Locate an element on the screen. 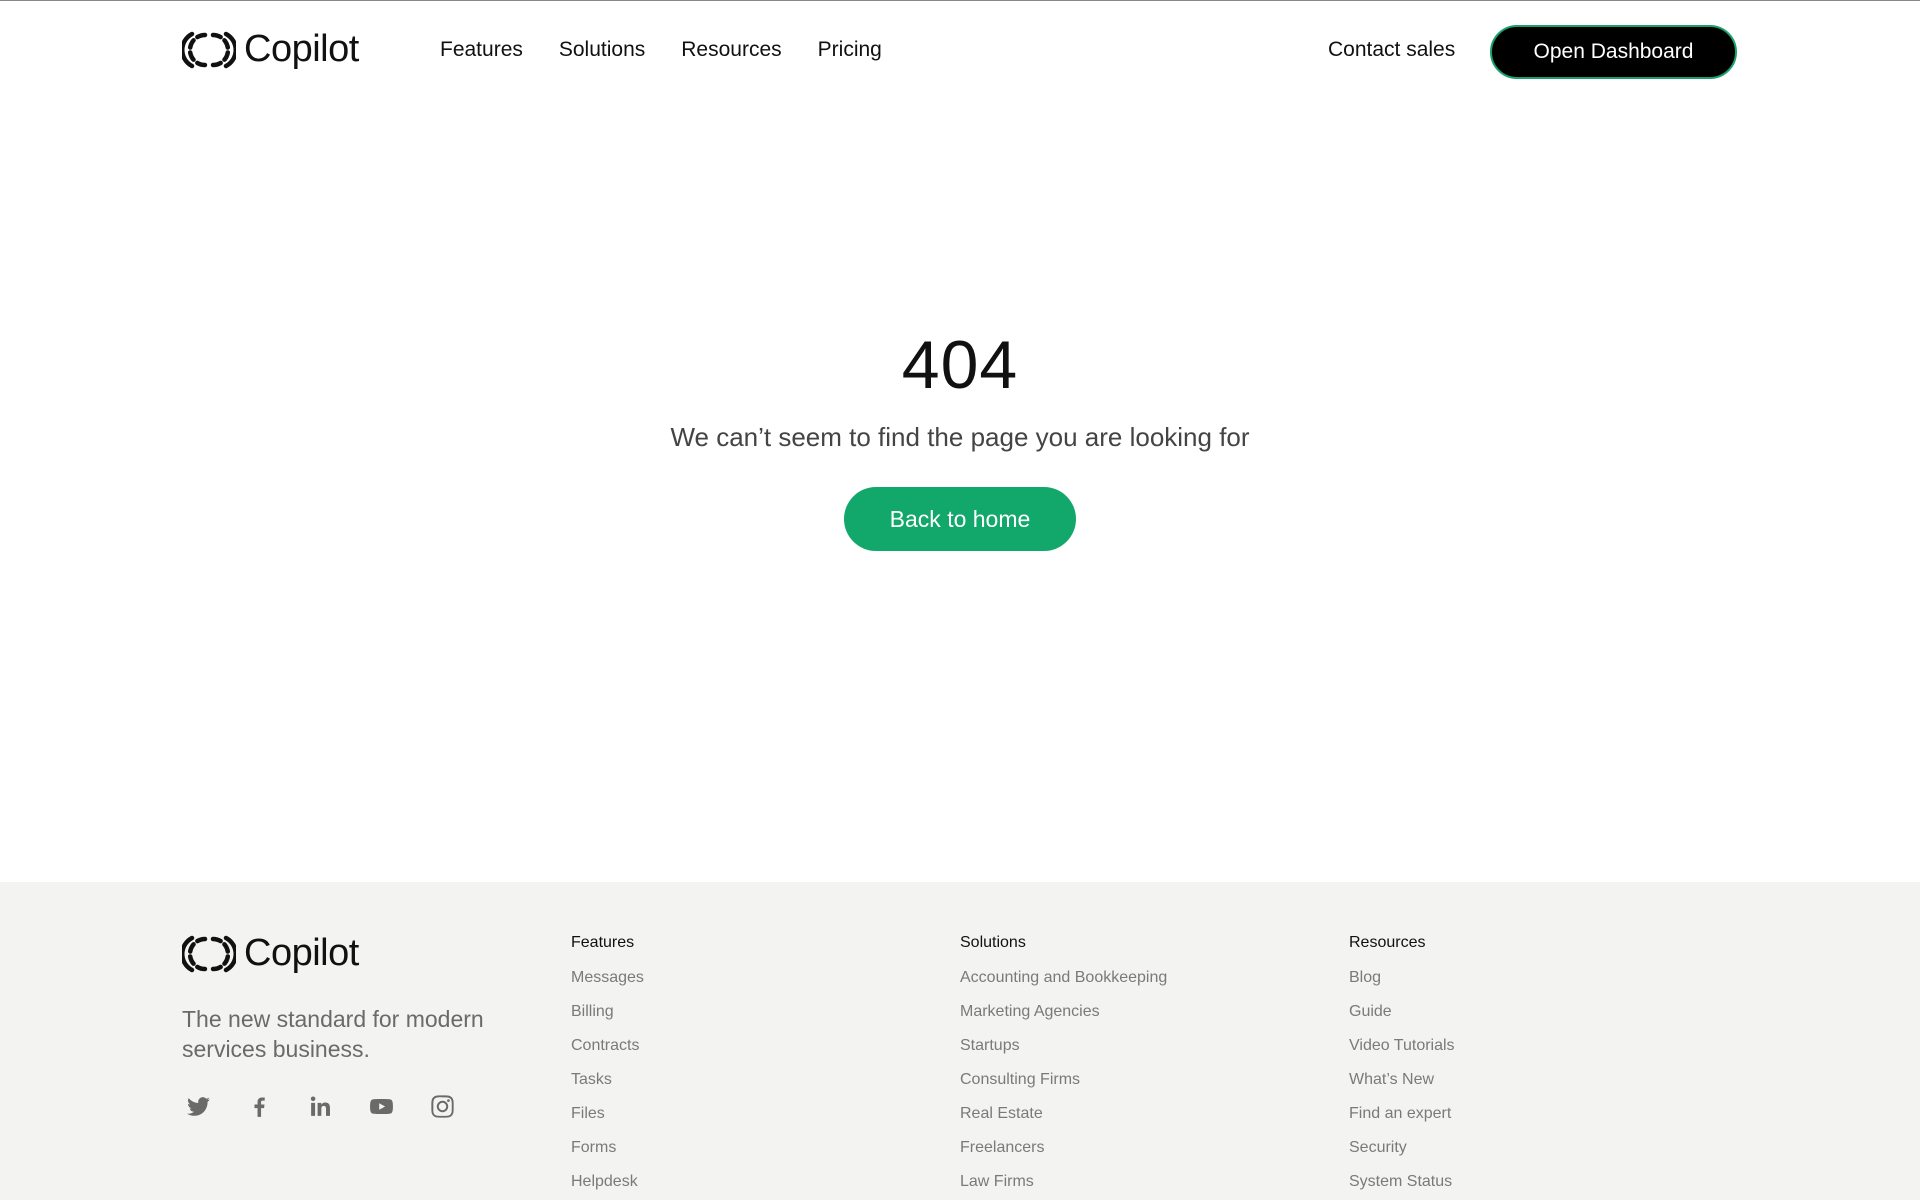  header-logo: Copilot is located at coordinates (270, 49).